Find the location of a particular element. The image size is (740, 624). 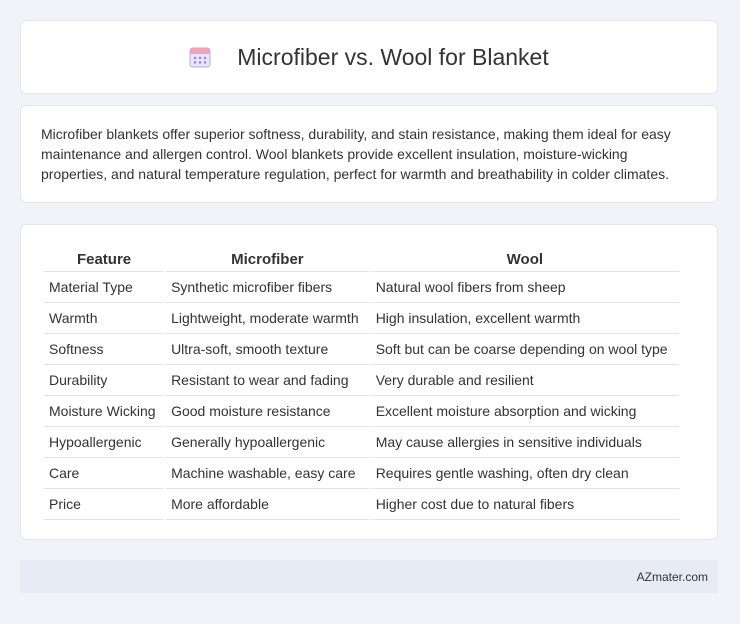

cell-feature: Warmth is located at coordinates (104, 318).